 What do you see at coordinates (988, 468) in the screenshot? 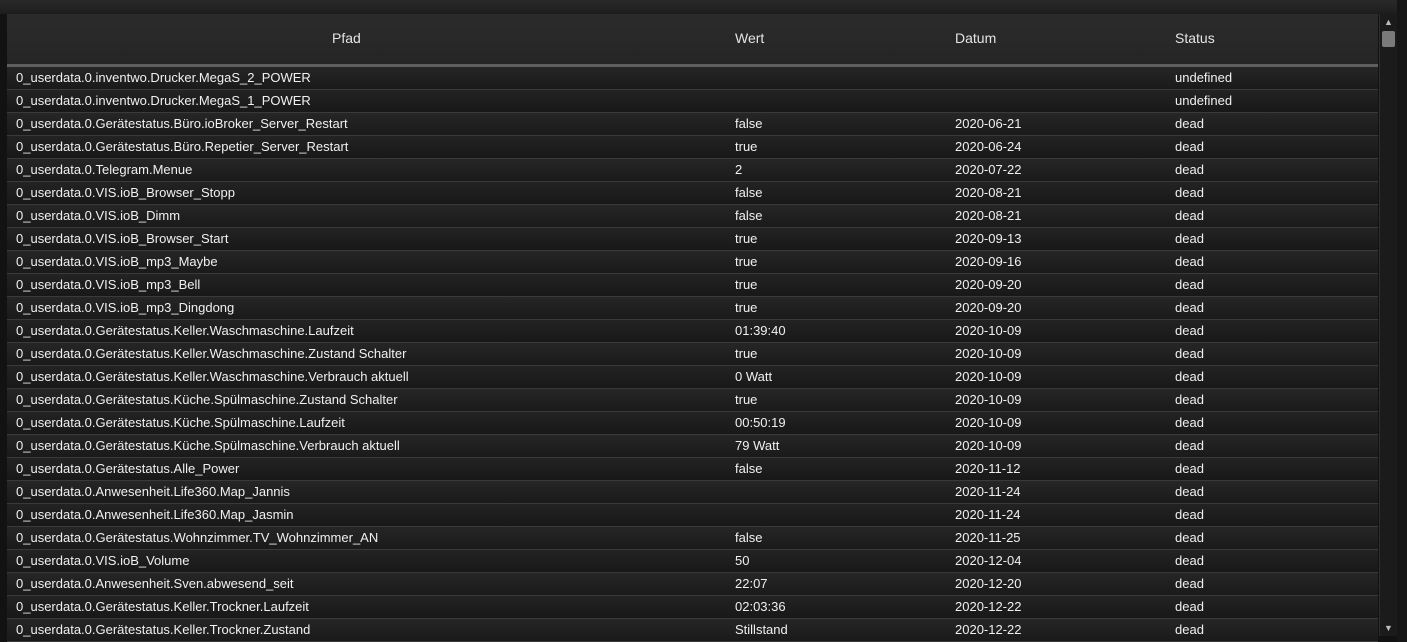
I see `cell-date: 2020-11-12` at bounding box center [988, 468].